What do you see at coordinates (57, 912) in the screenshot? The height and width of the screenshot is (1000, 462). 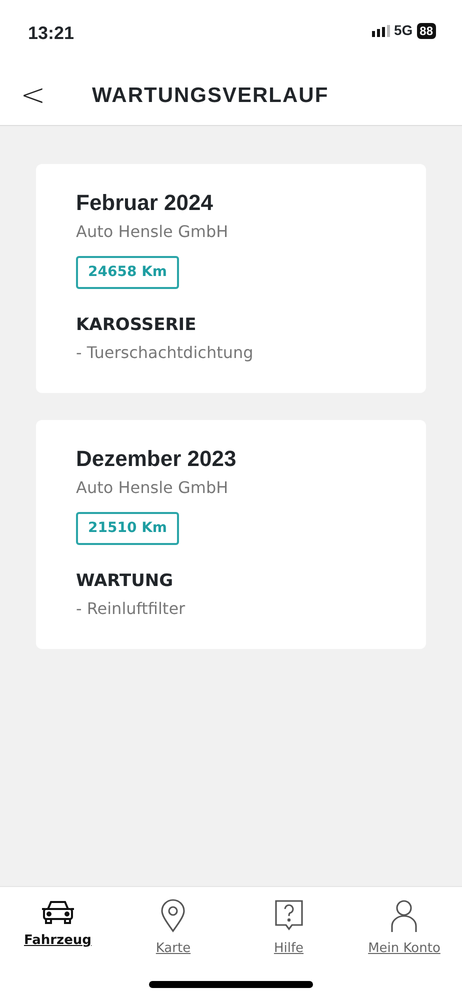 I see `car-icon` at bounding box center [57, 912].